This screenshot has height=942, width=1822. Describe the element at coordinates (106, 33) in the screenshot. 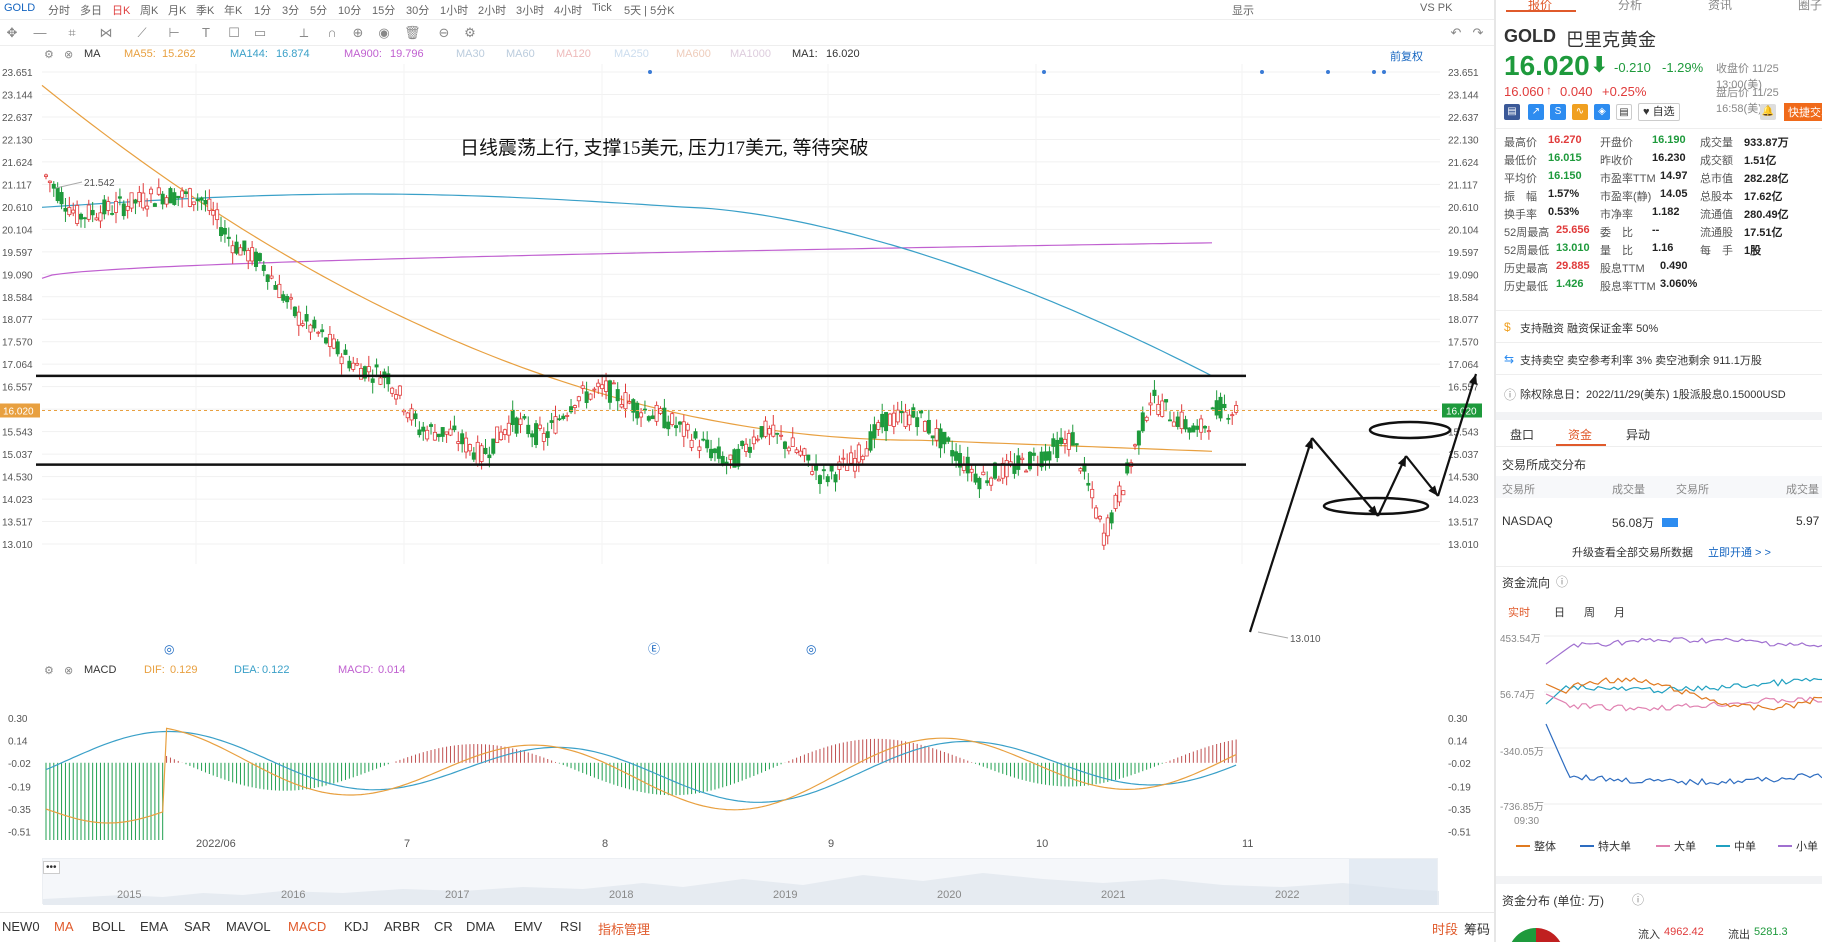

I see `fib-tool-icon: ⋈` at that location.